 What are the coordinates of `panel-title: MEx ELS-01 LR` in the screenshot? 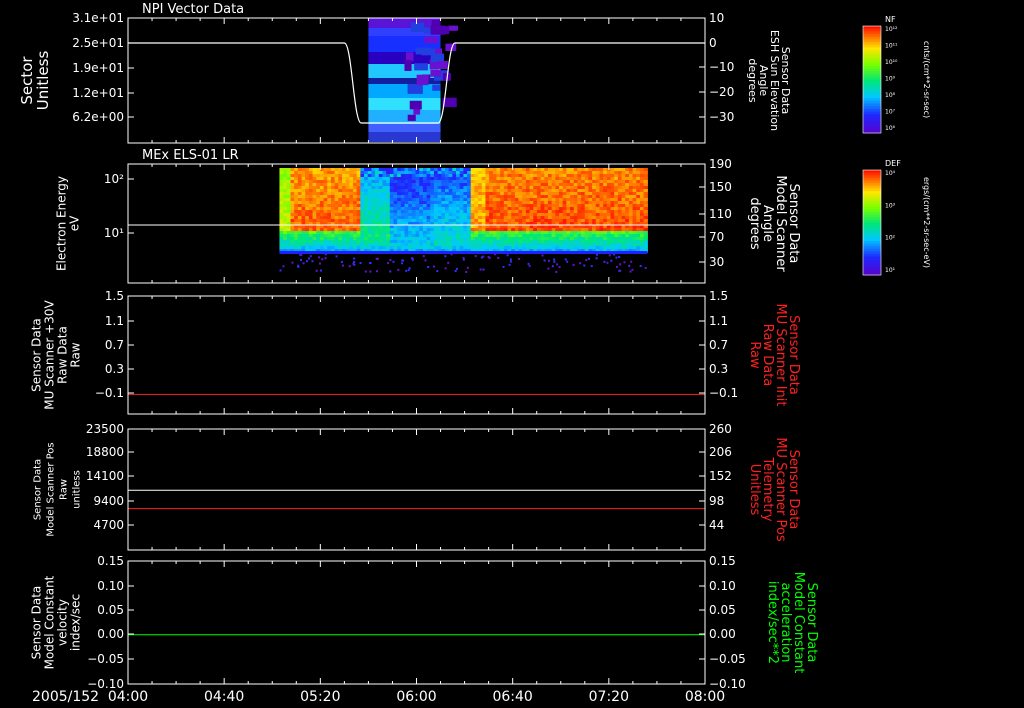 It's located at (190, 155).